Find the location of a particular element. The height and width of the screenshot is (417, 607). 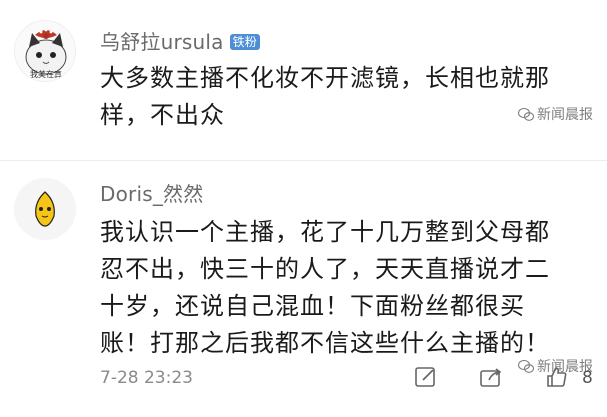

avatar: 我美在真 is located at coordinates (45, 51).